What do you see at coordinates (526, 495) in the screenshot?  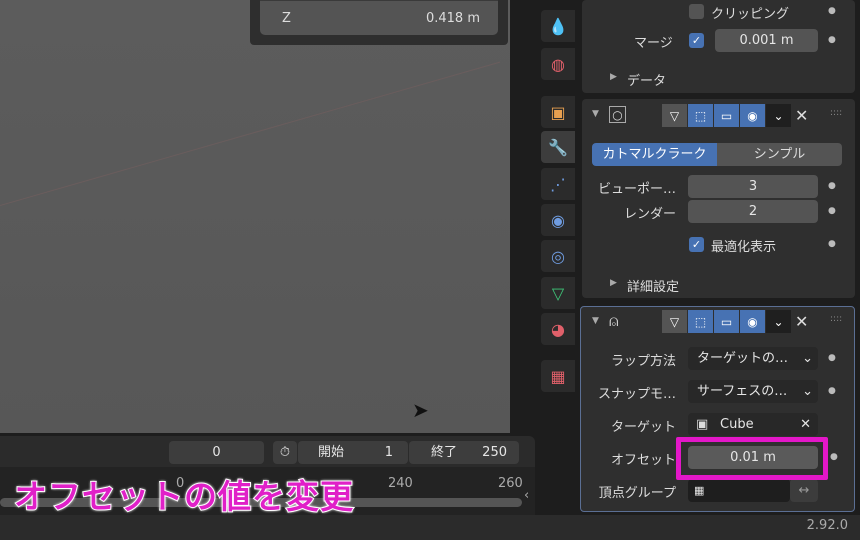 I see `collapse-sidebar-icon: ‹` at bounding box center [526, 495].